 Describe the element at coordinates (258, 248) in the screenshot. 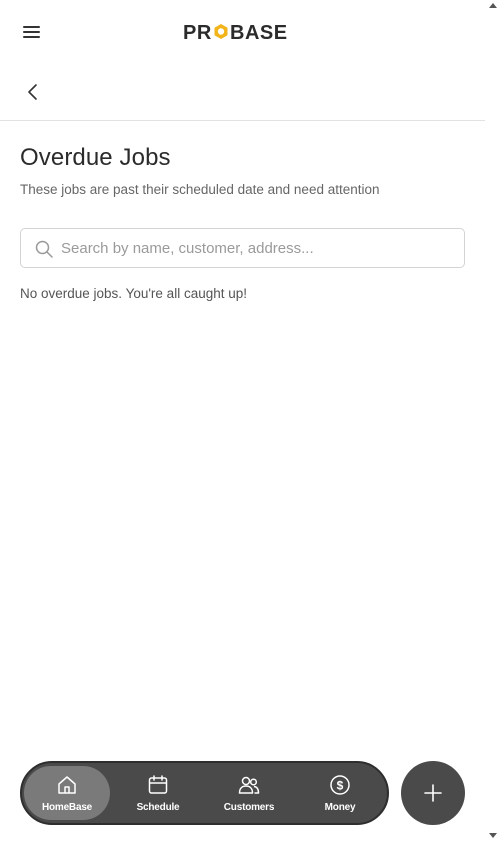

I see `search-input` at that location.